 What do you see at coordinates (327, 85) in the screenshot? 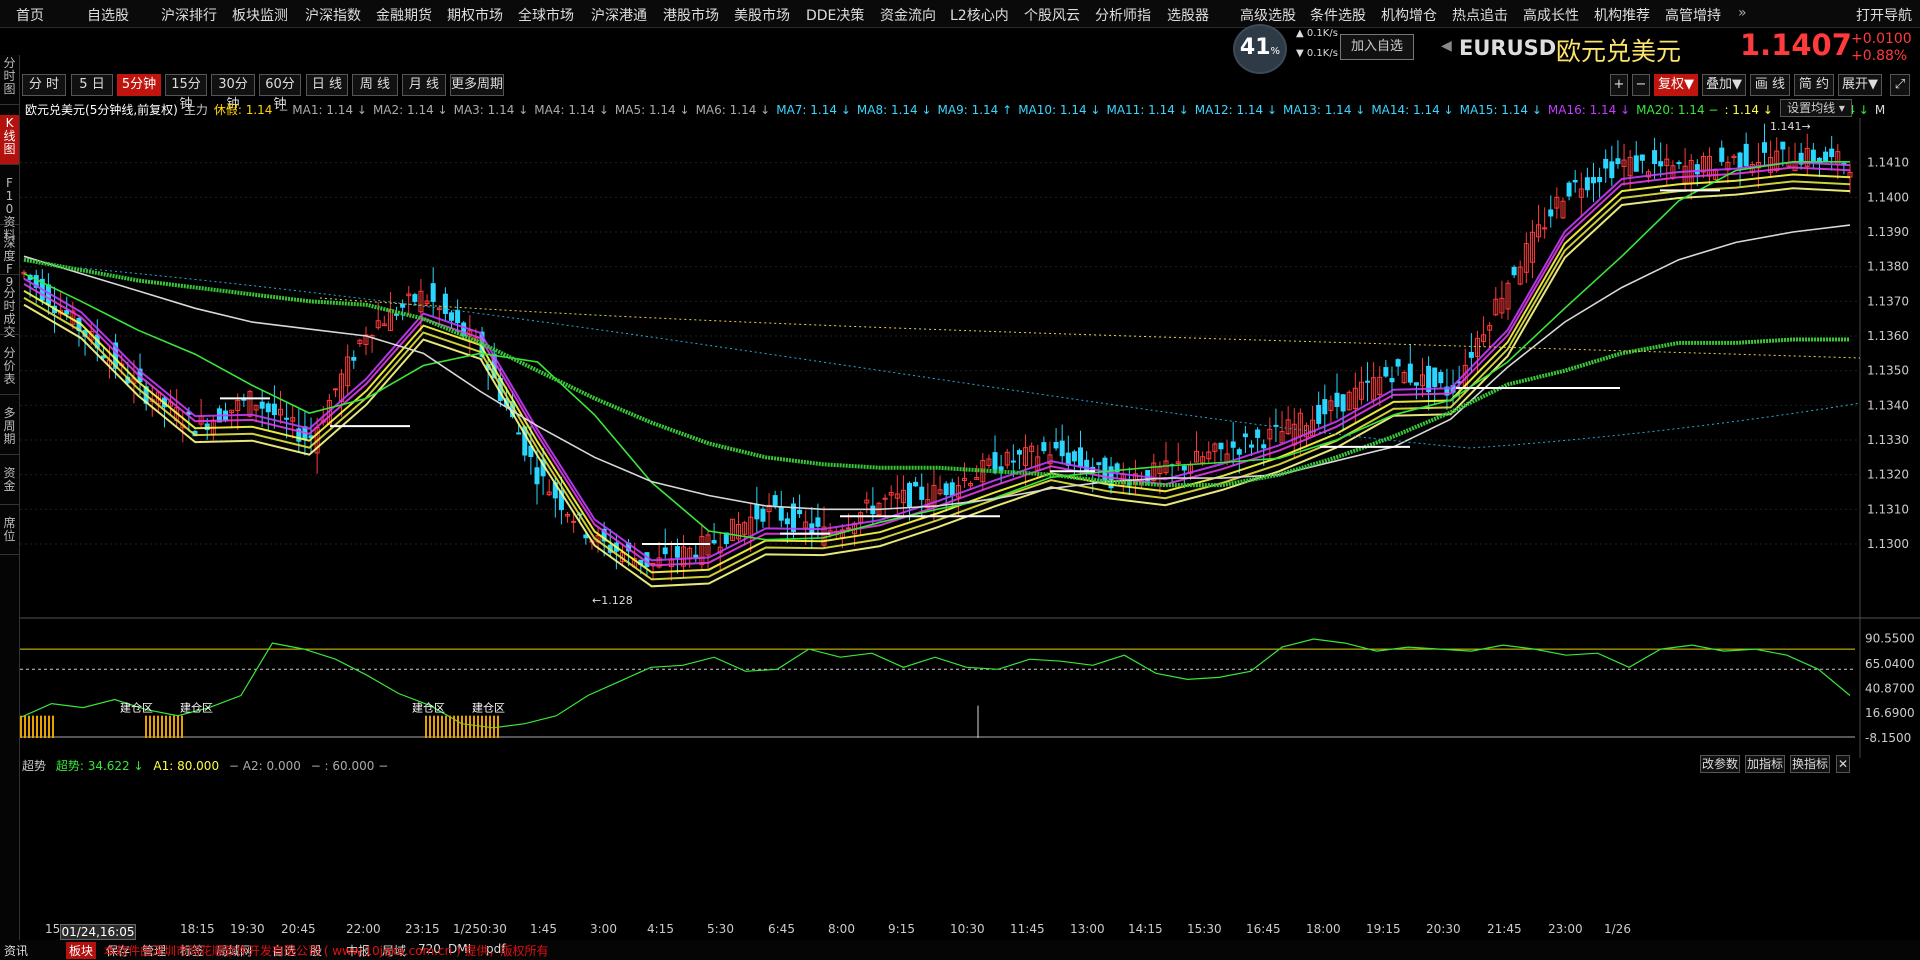
I see `period-button: 日 线` at bounding box center [327, 85].